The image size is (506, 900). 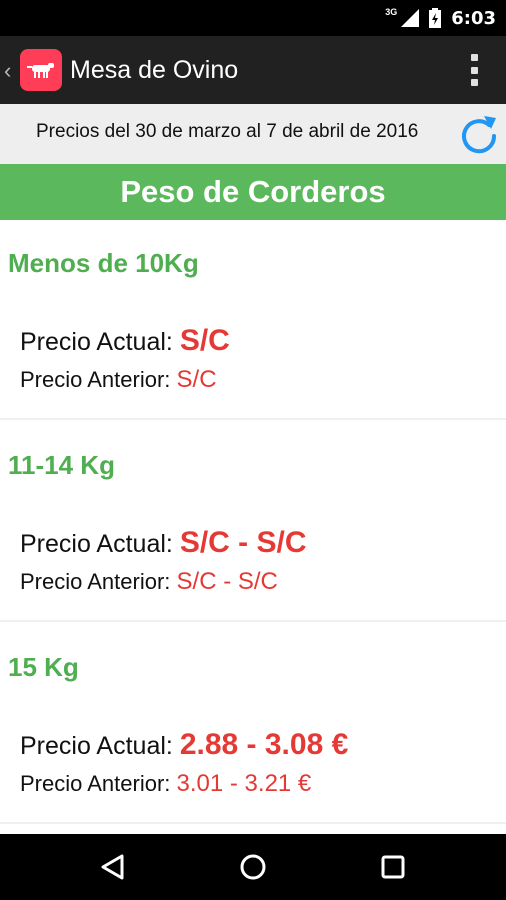 What do you see at coordinates (204, 340) in the screenshot?
I see `current-price-value: S/C` at bounding box center [204, 340].